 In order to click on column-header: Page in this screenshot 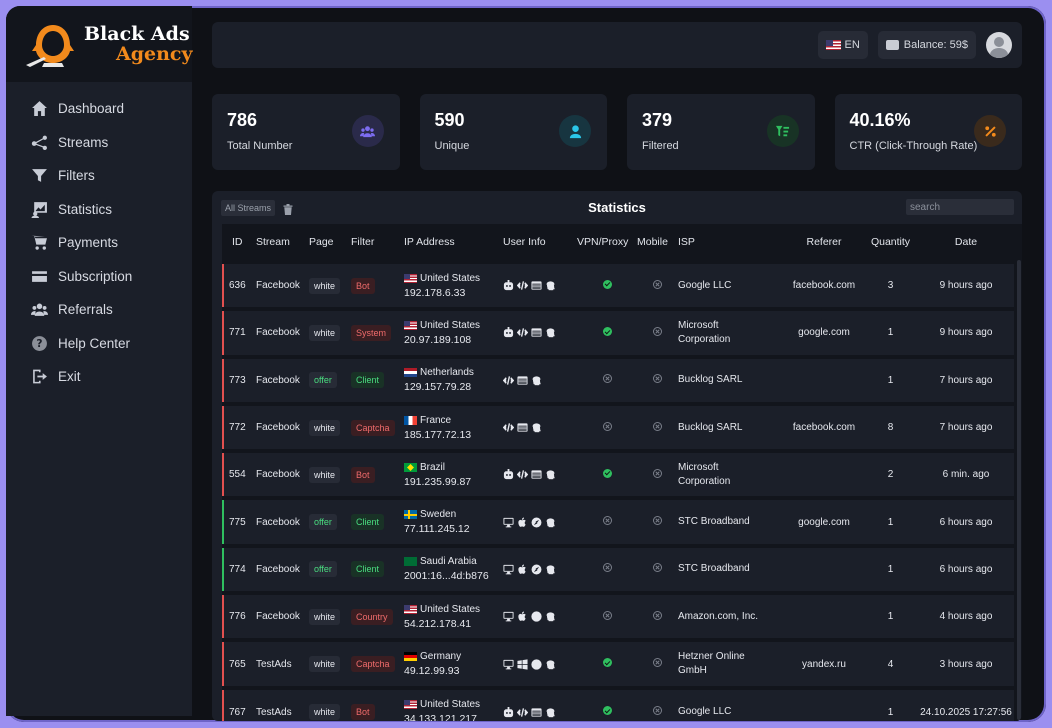, I will do `click(330, 243)`.